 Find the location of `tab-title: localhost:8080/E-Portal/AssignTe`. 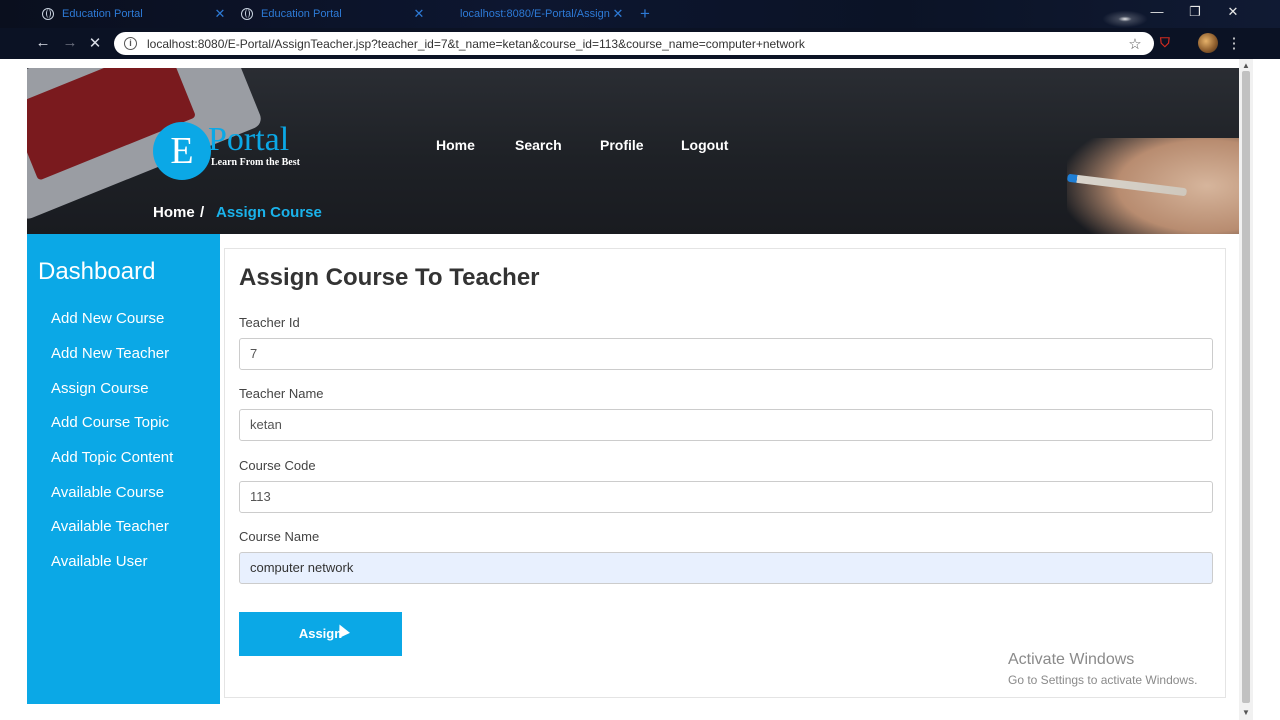

tab-title: localhost:8080/E-Portal/AssignTe is located at coordinates (535, 14).